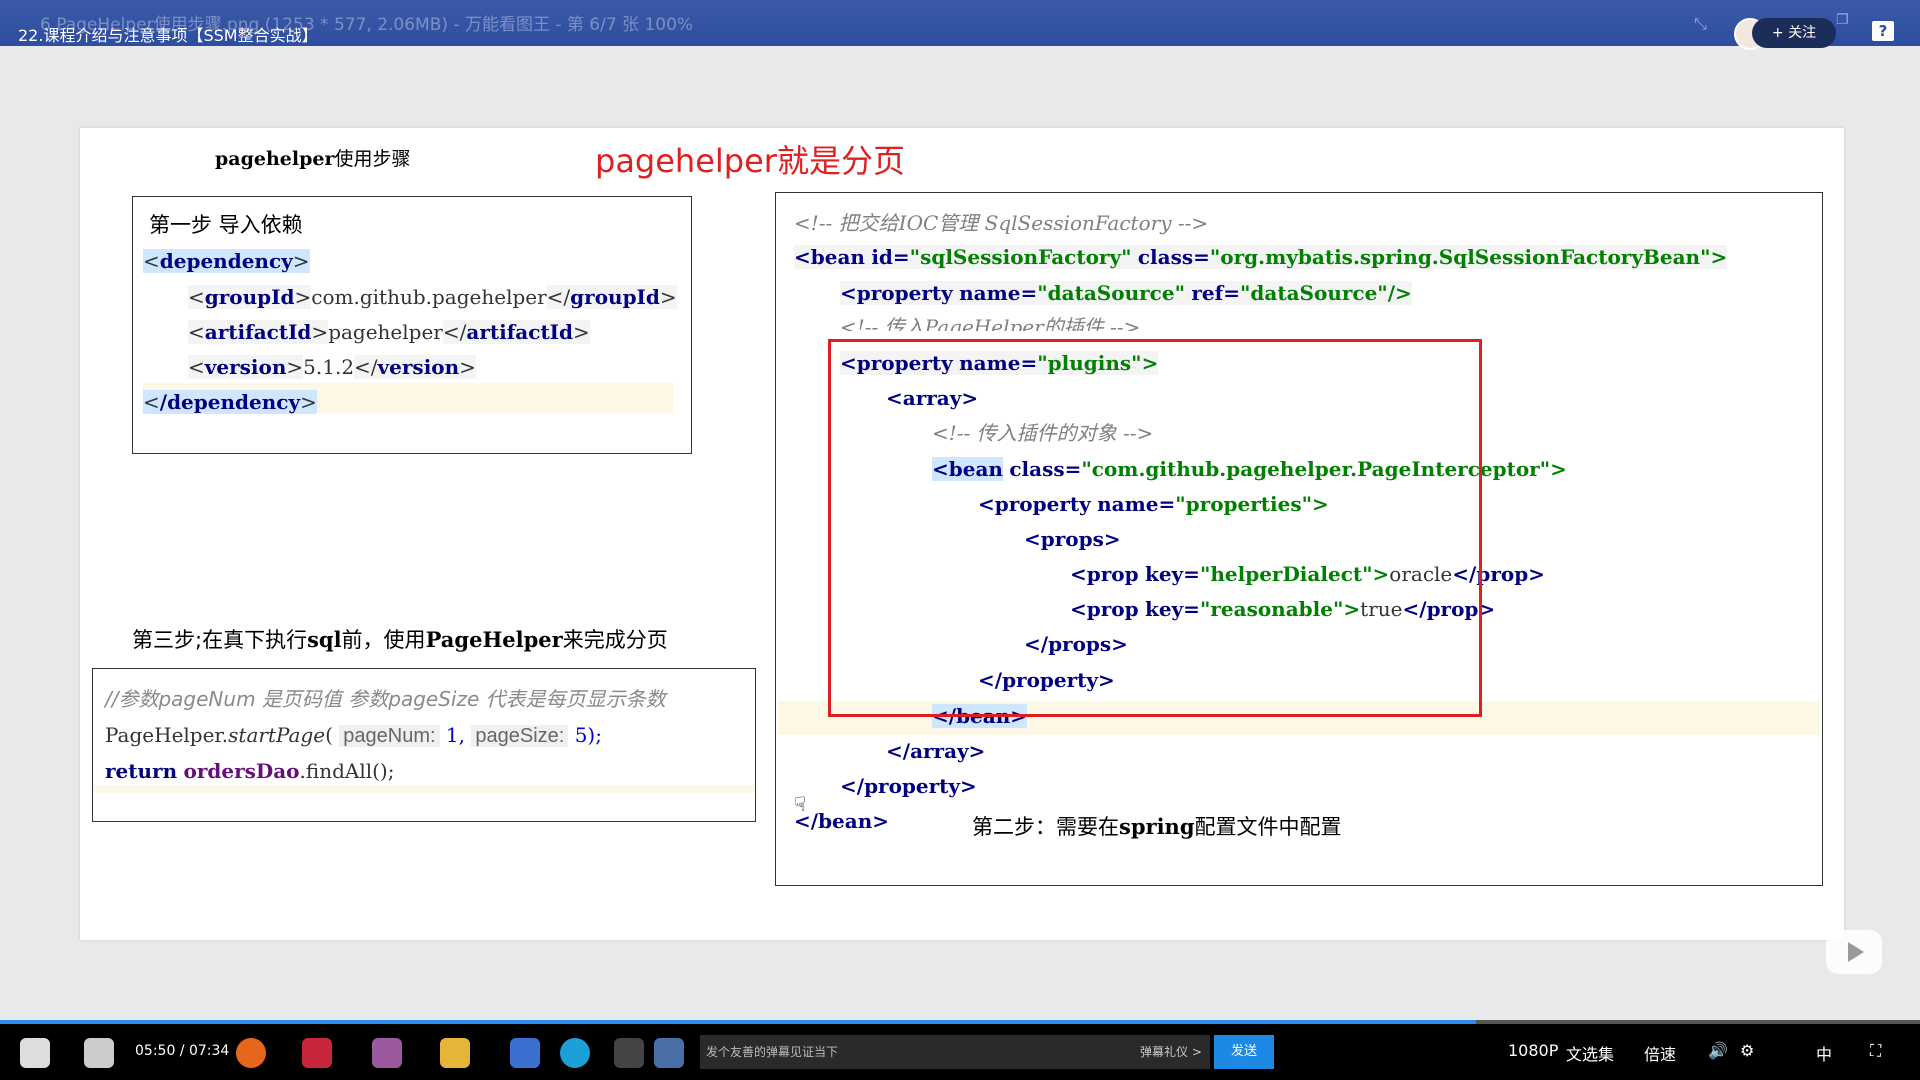 Image resolution: width=1920 pixels, height=1080 pixels. I want to click on language-indicator: 中, so click(1824, 1053).